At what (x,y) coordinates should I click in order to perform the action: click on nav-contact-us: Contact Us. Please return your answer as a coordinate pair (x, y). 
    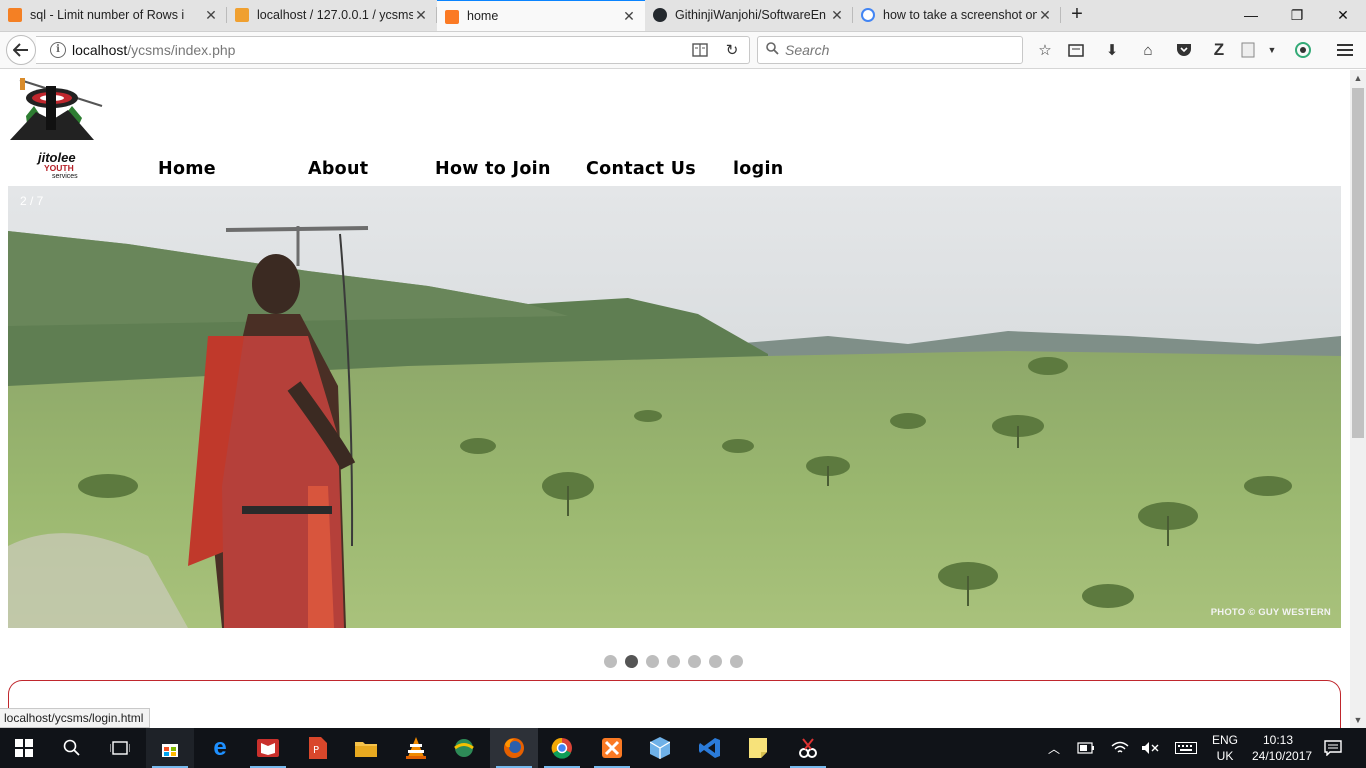
    Looking at the image, I should click on (641, 169).